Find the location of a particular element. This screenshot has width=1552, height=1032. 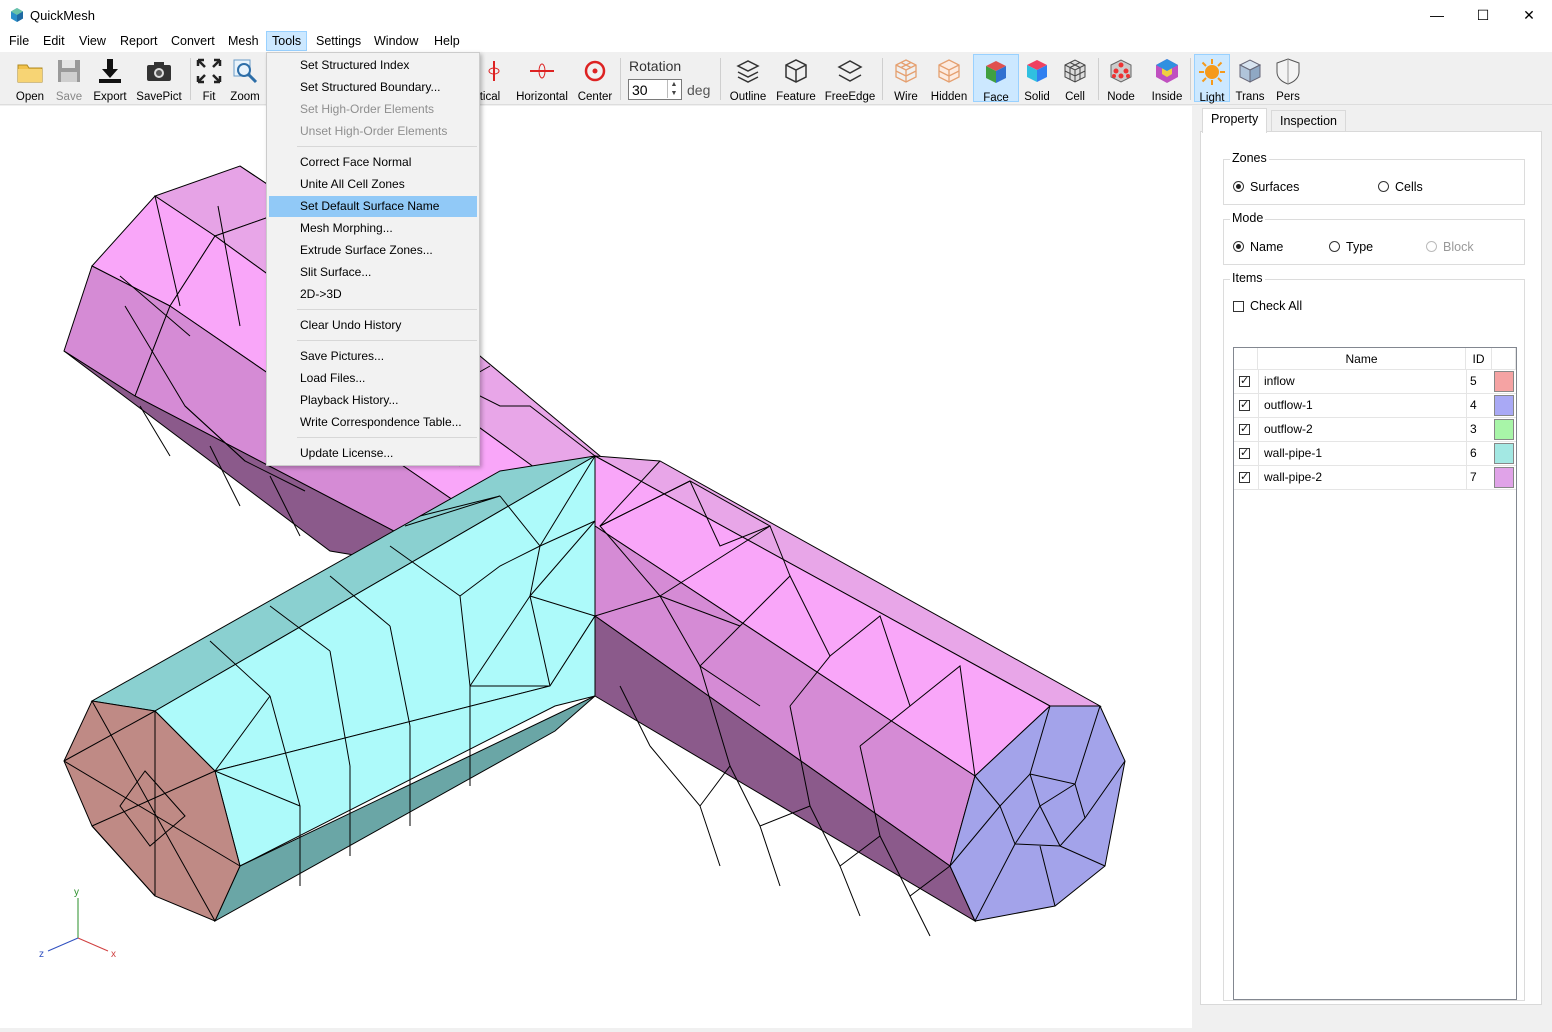

menu-set-structured-index: Set Structured Index is located at coordinates (373, 65).